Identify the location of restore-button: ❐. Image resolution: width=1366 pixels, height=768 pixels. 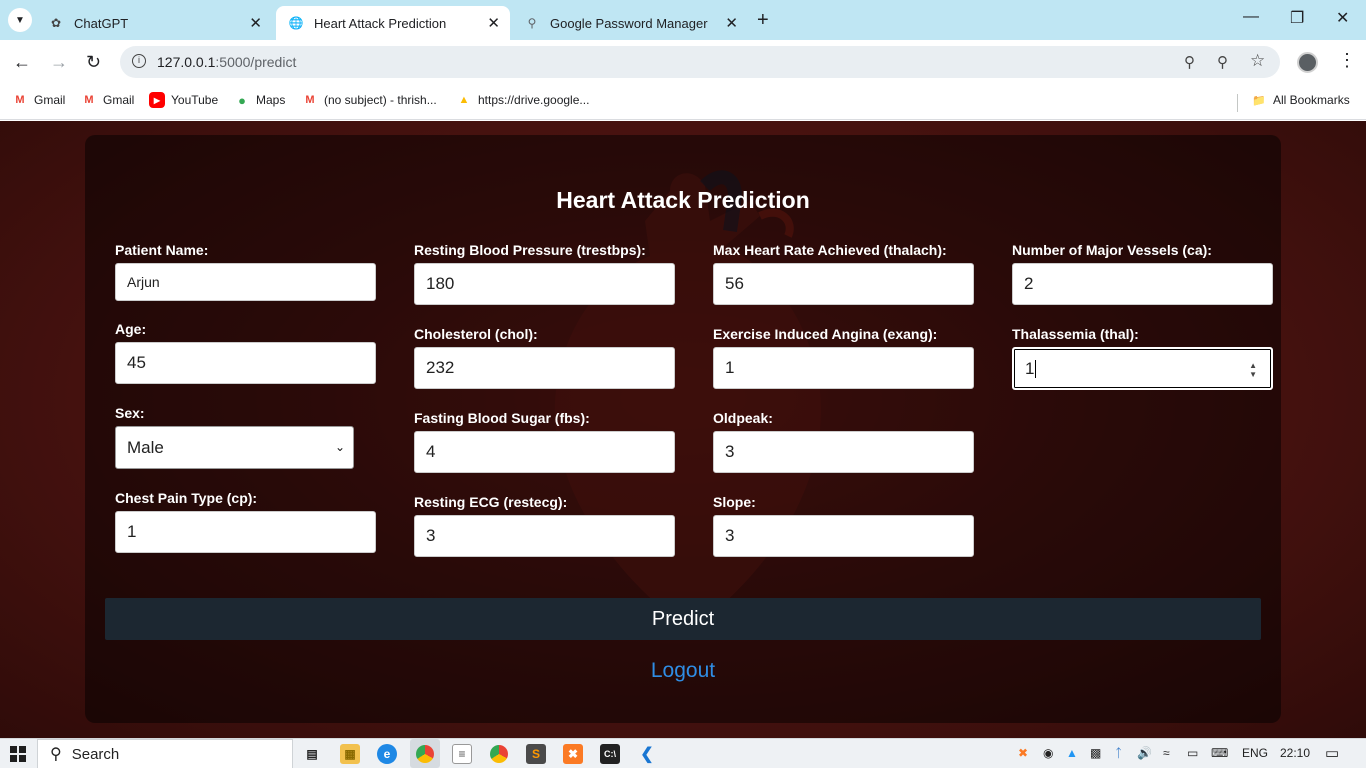
(1297, 18).